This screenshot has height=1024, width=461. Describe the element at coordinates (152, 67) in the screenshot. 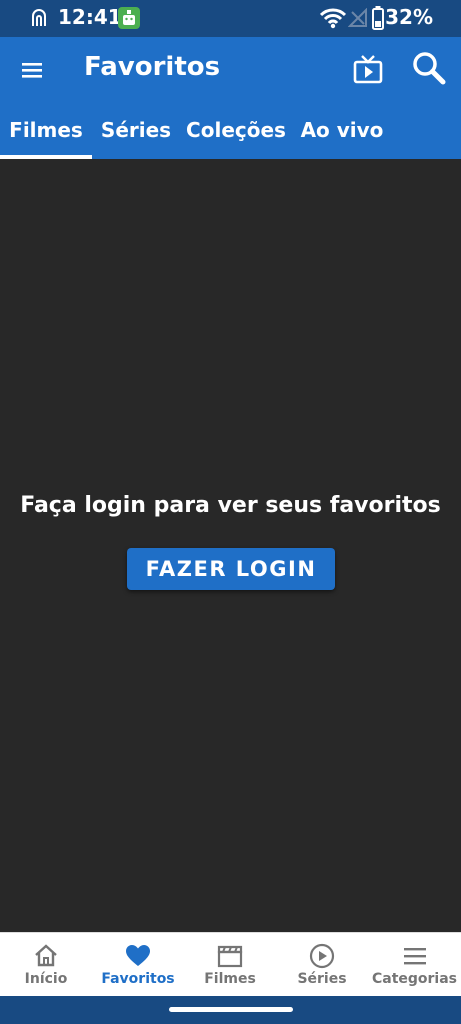

I see `page-title: Favoritos` at that location.